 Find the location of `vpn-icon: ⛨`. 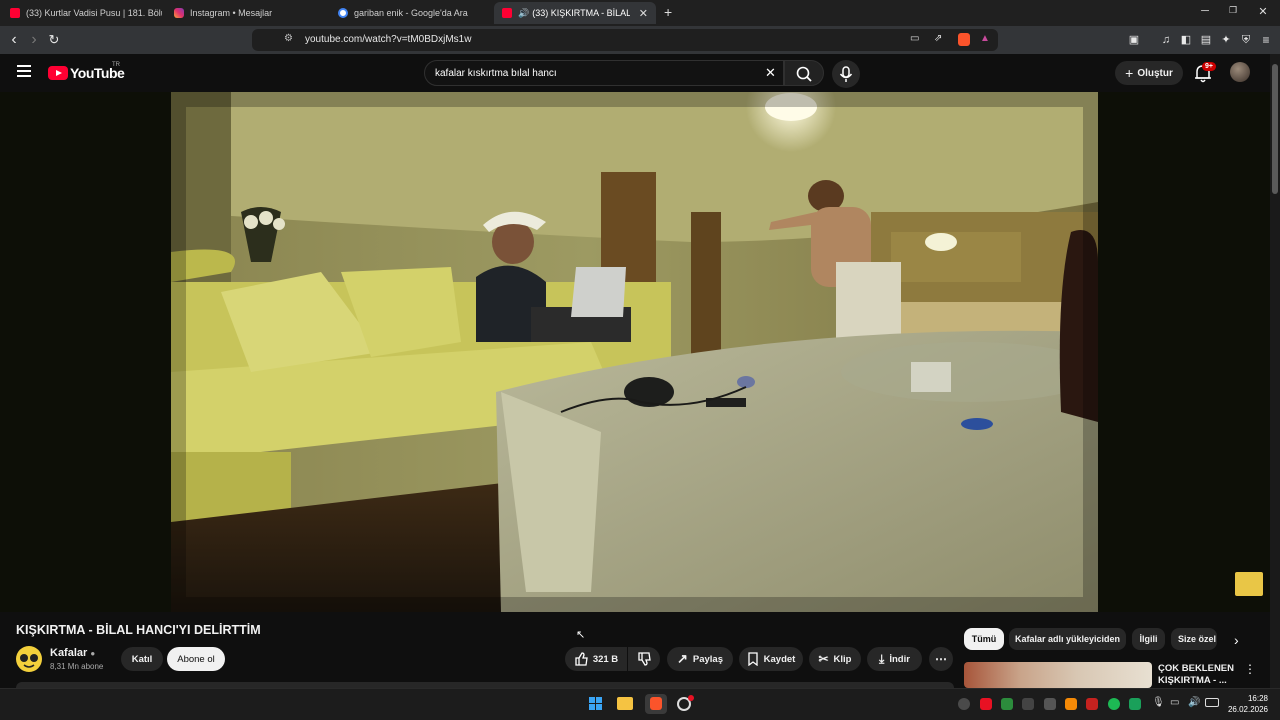

vpn-icon: ⛨ is located at coordinates (1246, 40).